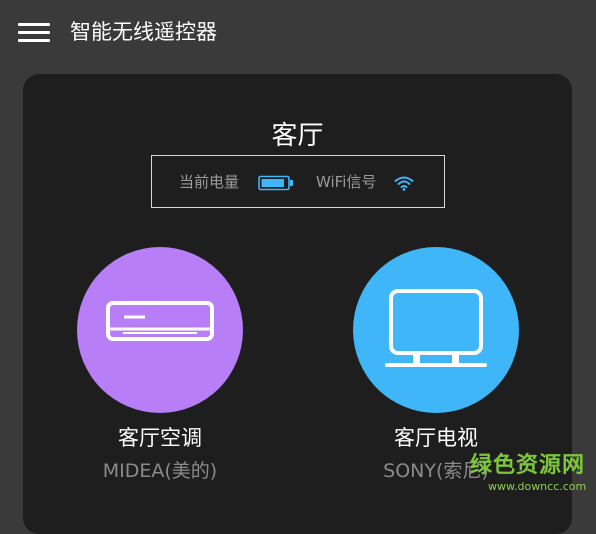 This screenshot has width=596, height=534. I want to click on hamburger-menu-icon, so click(34, 32).